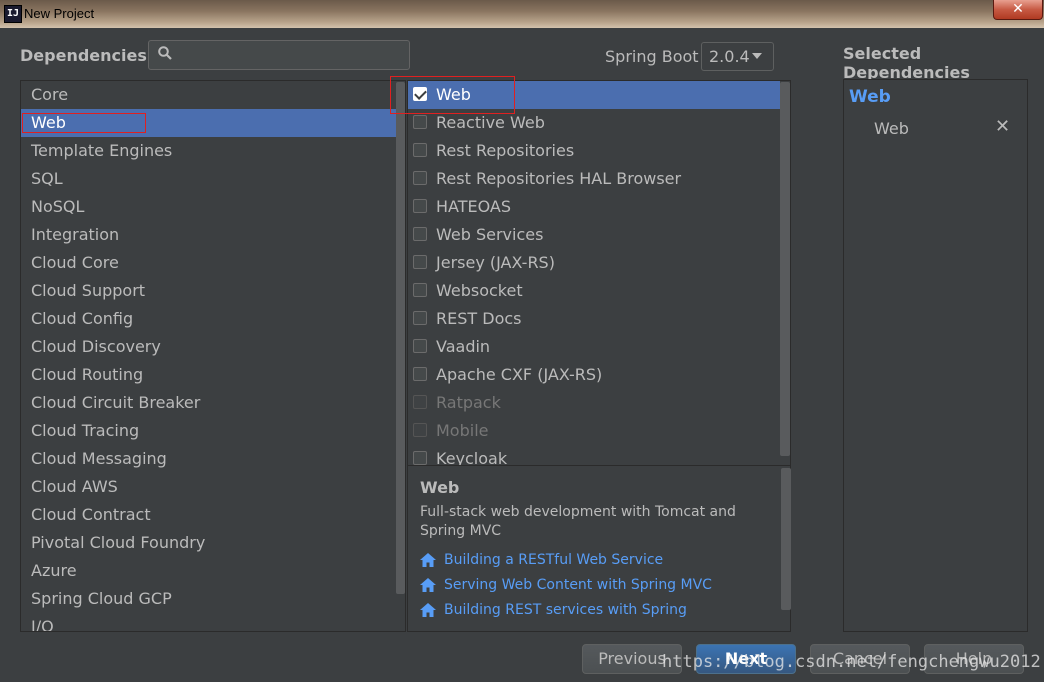 The height and width of the screenshot is (682, 1044). Describe the element at coordinates (440, 487) in the screenshot. I see `description-title: Web` at that location.